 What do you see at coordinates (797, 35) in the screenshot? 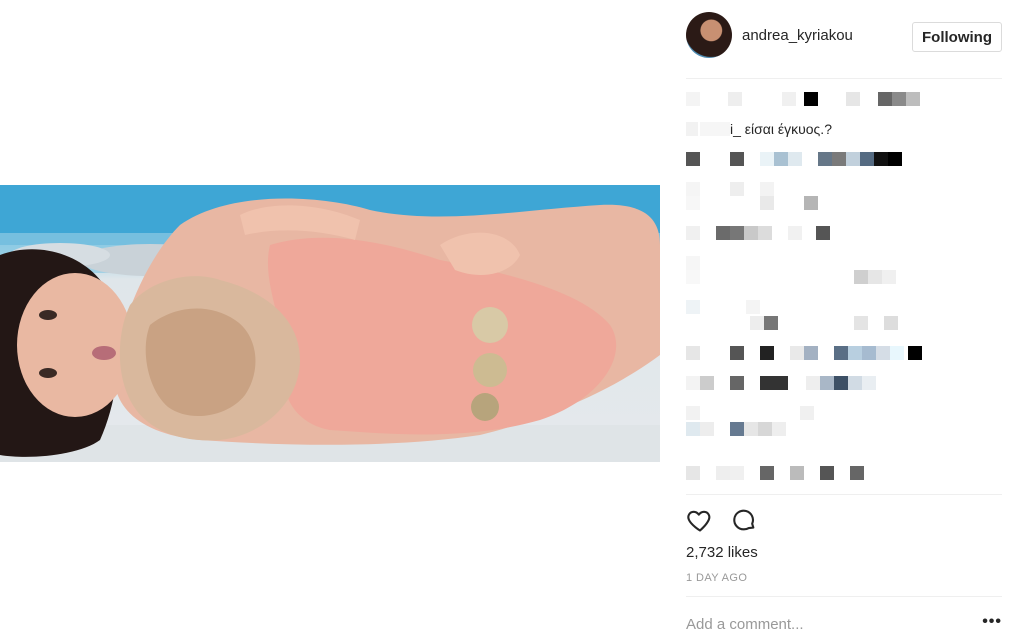
I see `username: andrea_kyriakou` at bounding box center [797, 35].